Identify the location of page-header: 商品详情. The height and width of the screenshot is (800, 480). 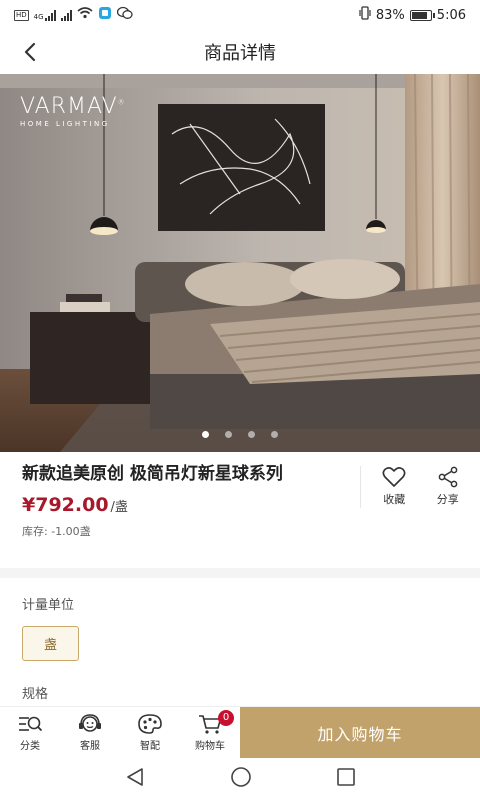
(240, 52).